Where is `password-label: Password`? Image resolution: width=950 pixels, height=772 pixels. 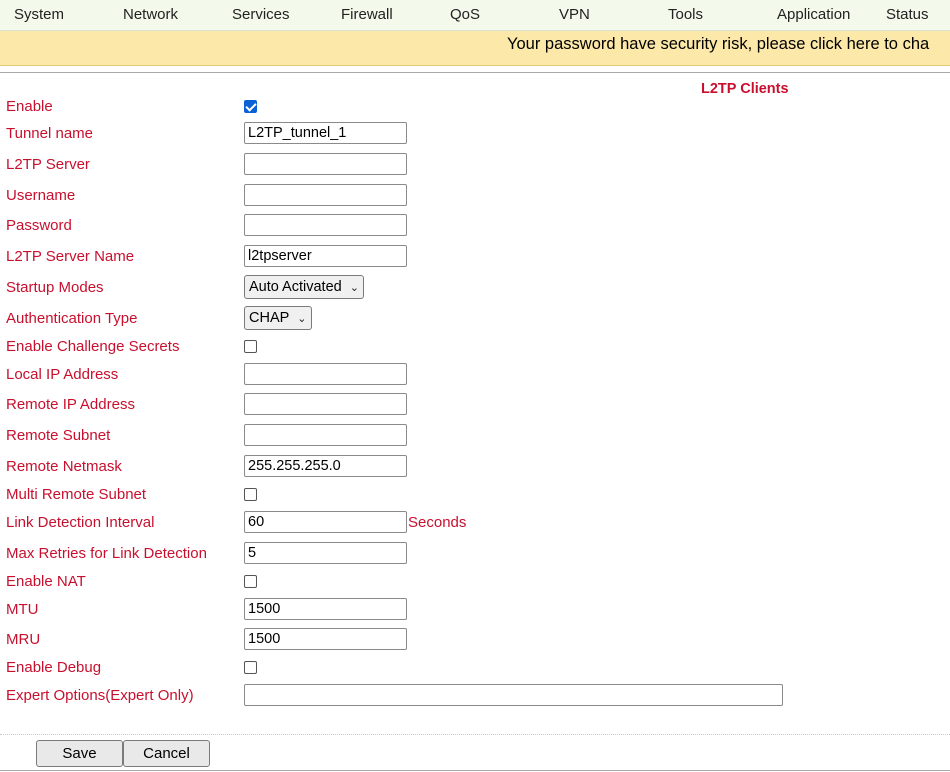
password-label: Password is located at coordinates (39, 225).